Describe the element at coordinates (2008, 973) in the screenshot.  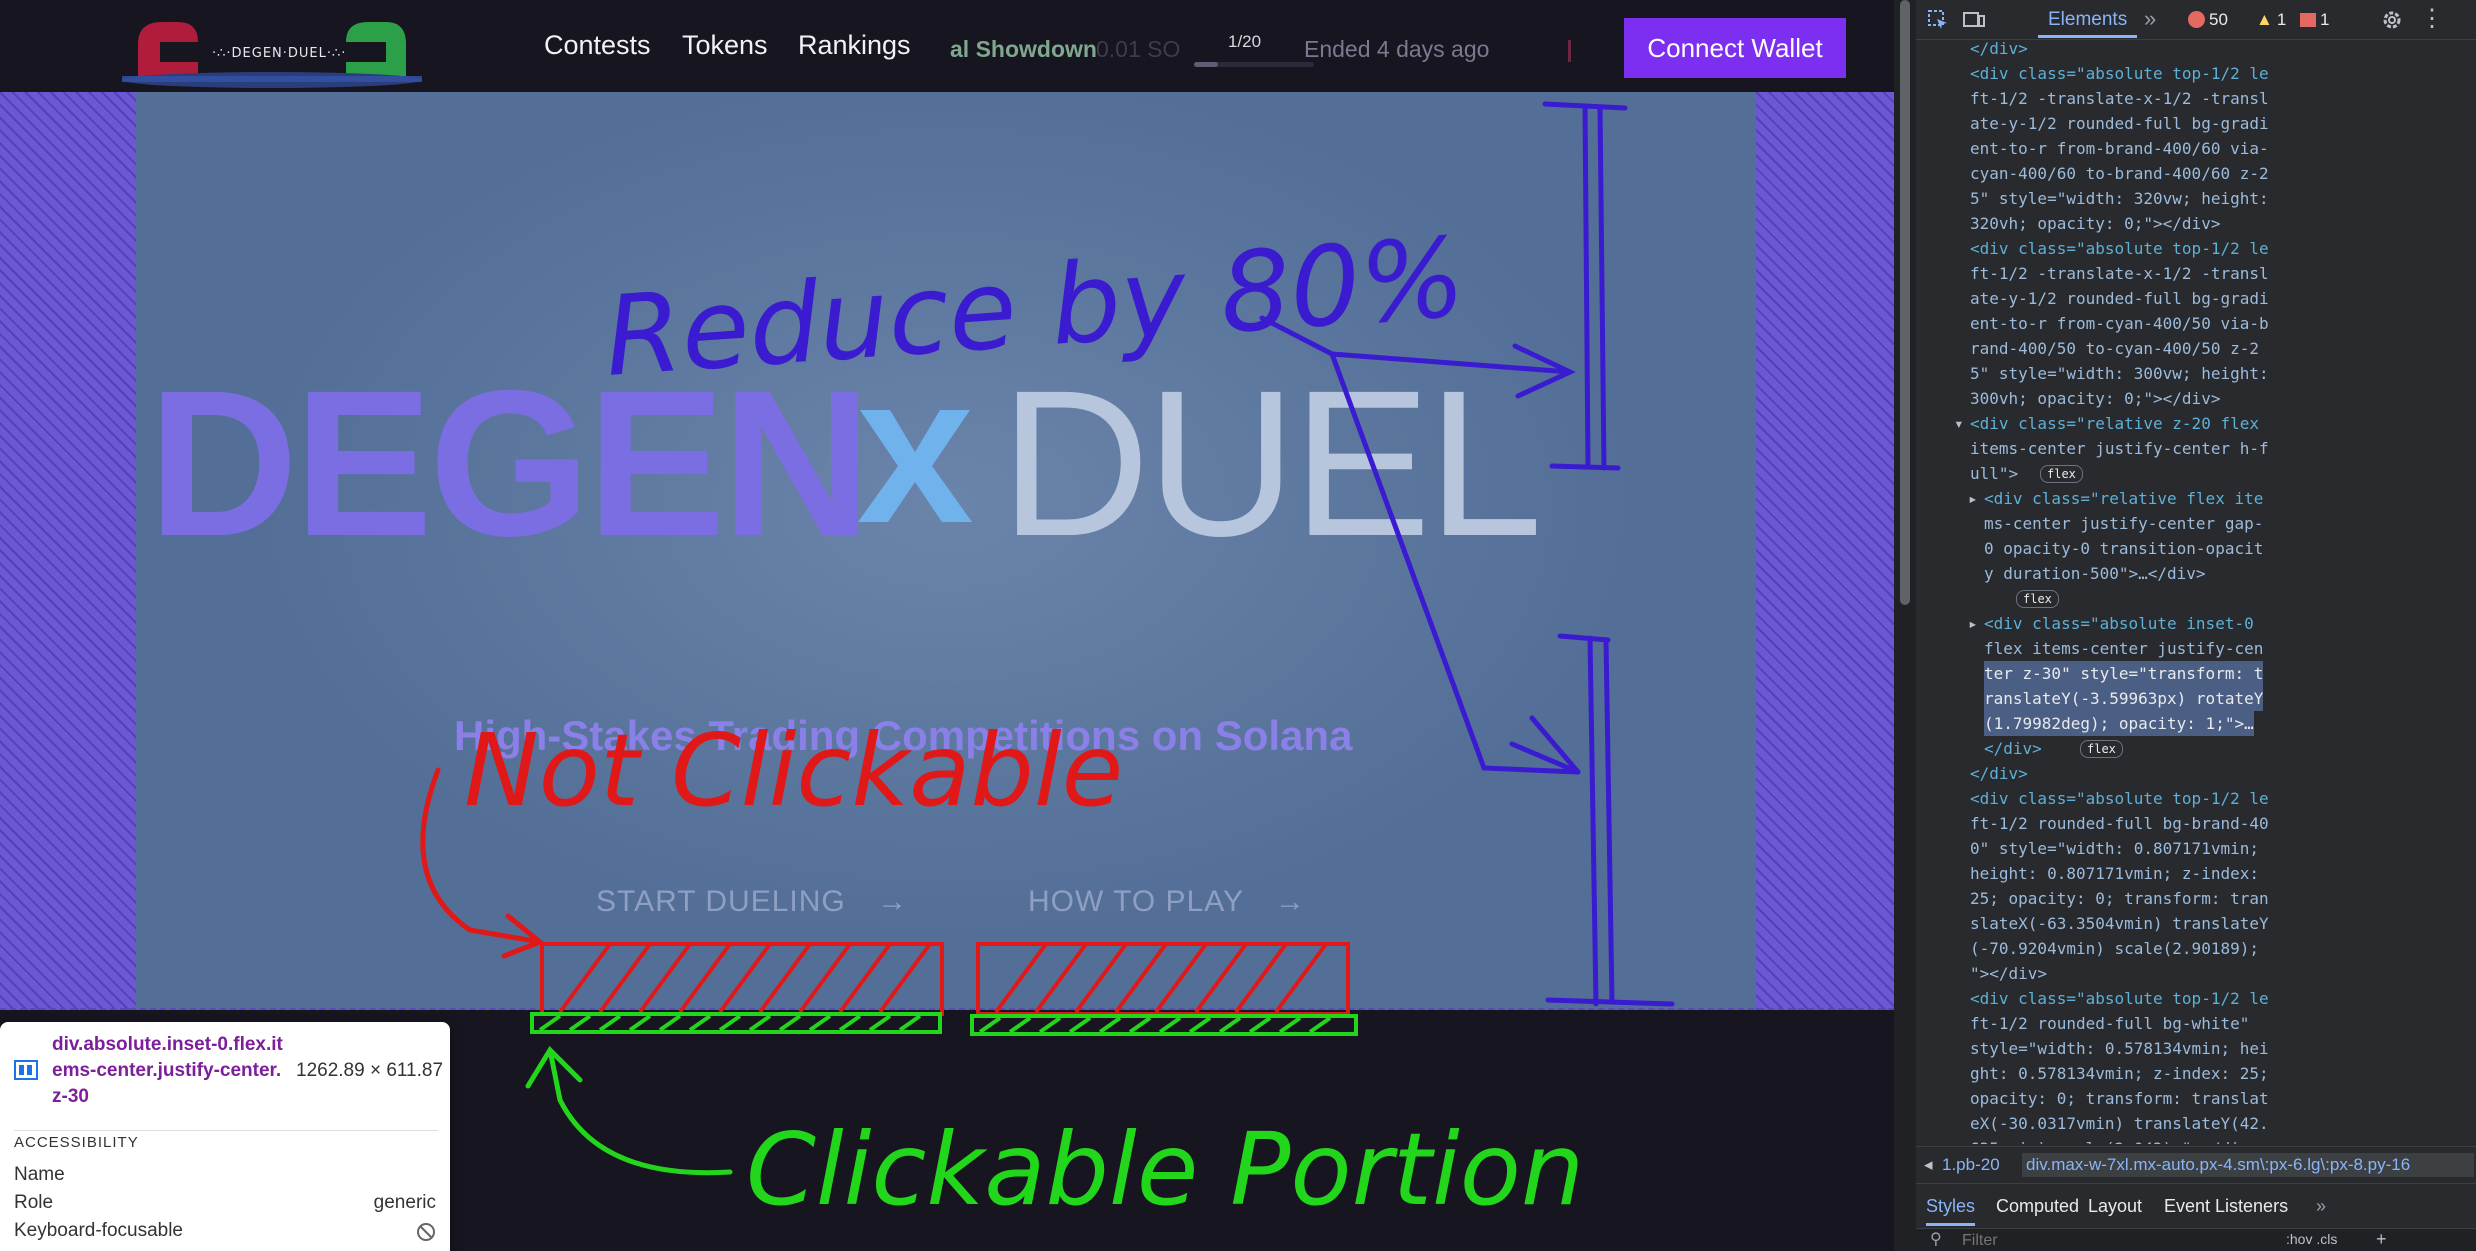
I see `dom-node-line: "></div>` at that location.